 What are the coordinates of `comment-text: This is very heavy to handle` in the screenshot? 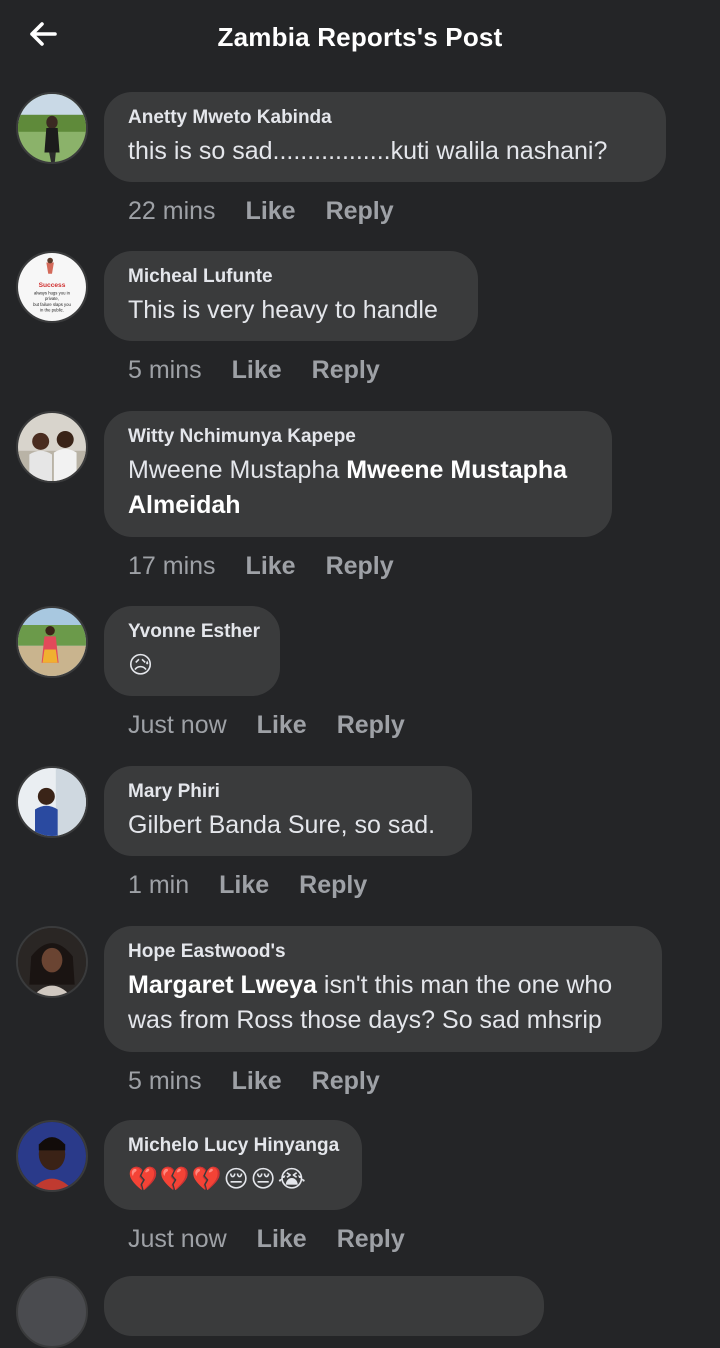 It's located at (283, 310).